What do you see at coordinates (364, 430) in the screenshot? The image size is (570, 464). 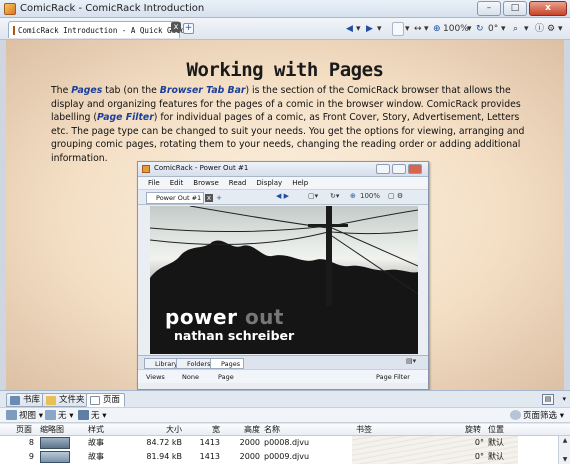 I see `column-header: 书签` at bounding box center [364, 430].